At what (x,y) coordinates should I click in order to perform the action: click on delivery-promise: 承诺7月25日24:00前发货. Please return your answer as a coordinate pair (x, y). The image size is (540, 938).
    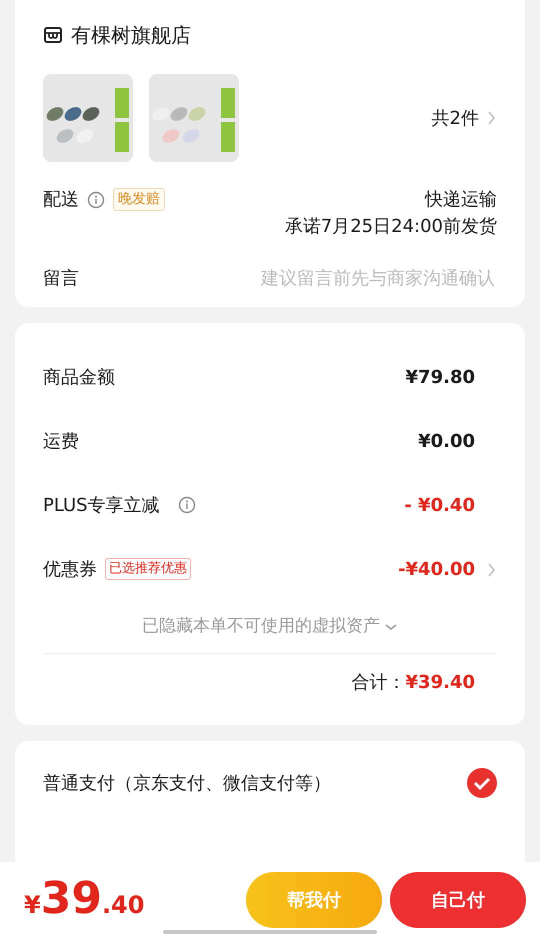
    Looking at the image, I should click on (390, 227).